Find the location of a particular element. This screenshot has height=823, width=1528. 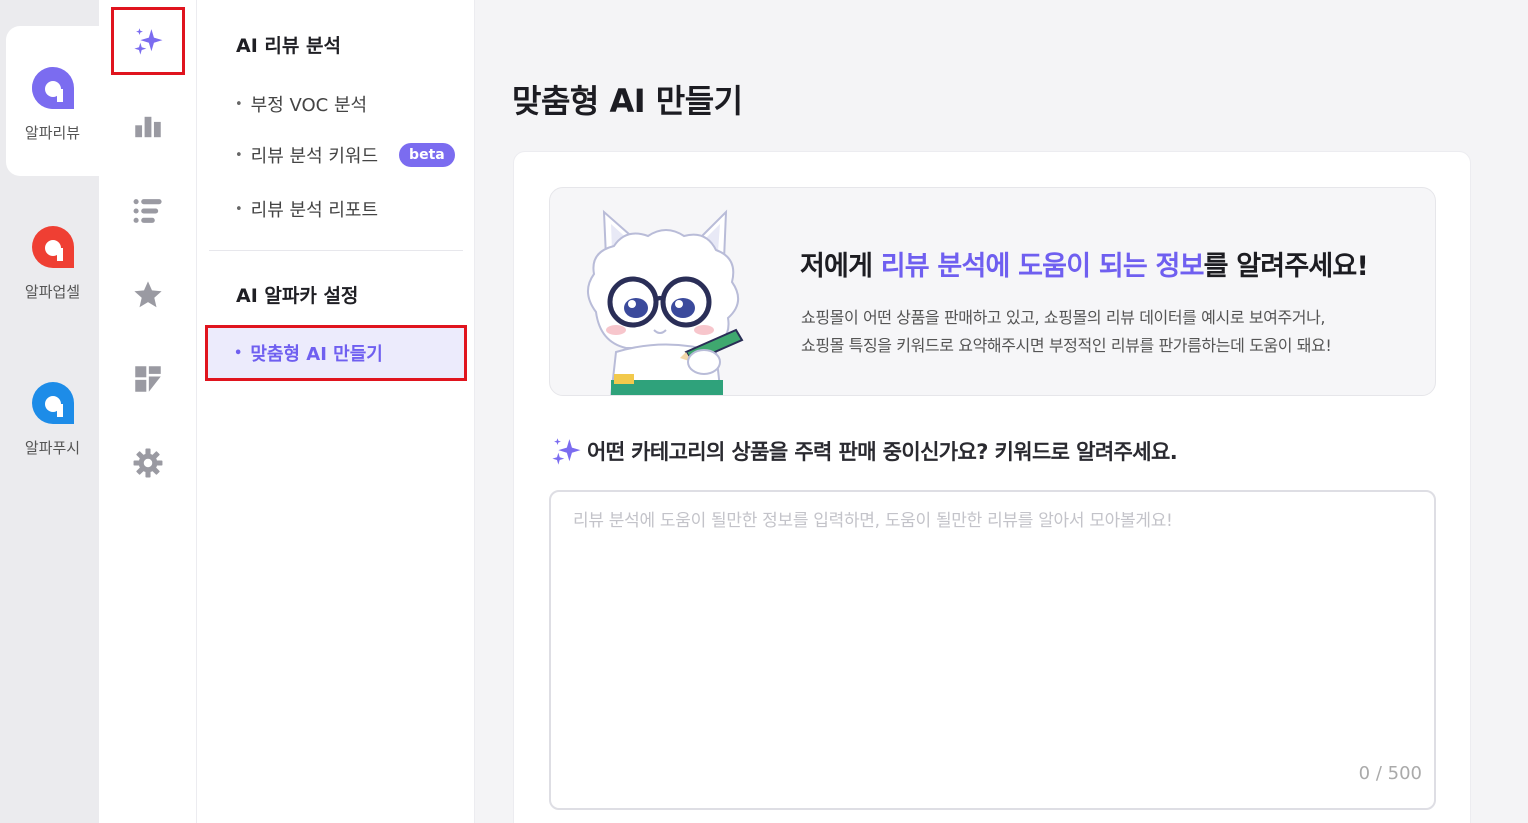

submenu-item-label: 부정 VOC 분석 is located at coordinates (309, 105).